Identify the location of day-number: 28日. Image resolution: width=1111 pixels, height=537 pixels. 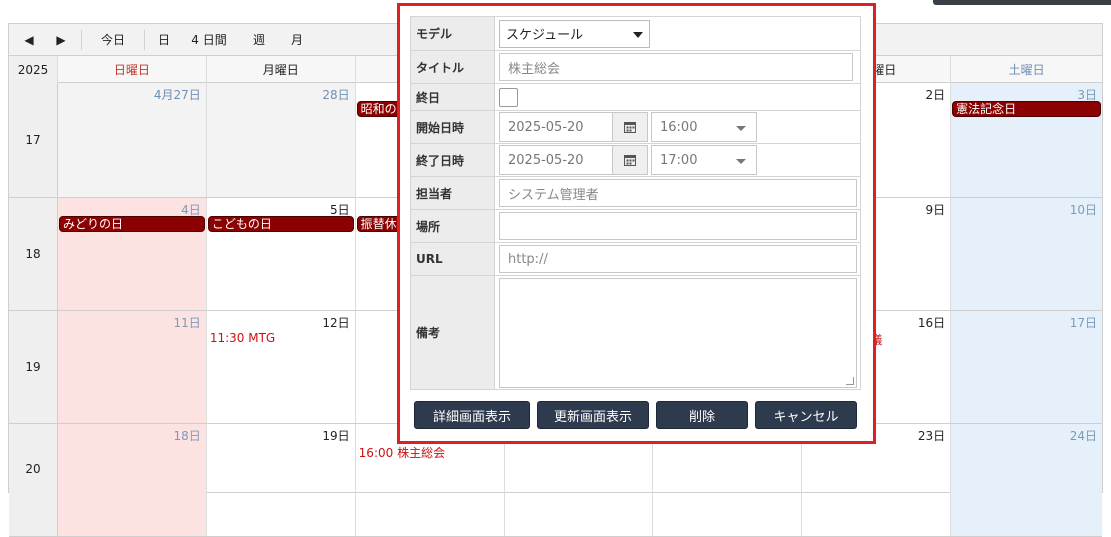
(336, 95).